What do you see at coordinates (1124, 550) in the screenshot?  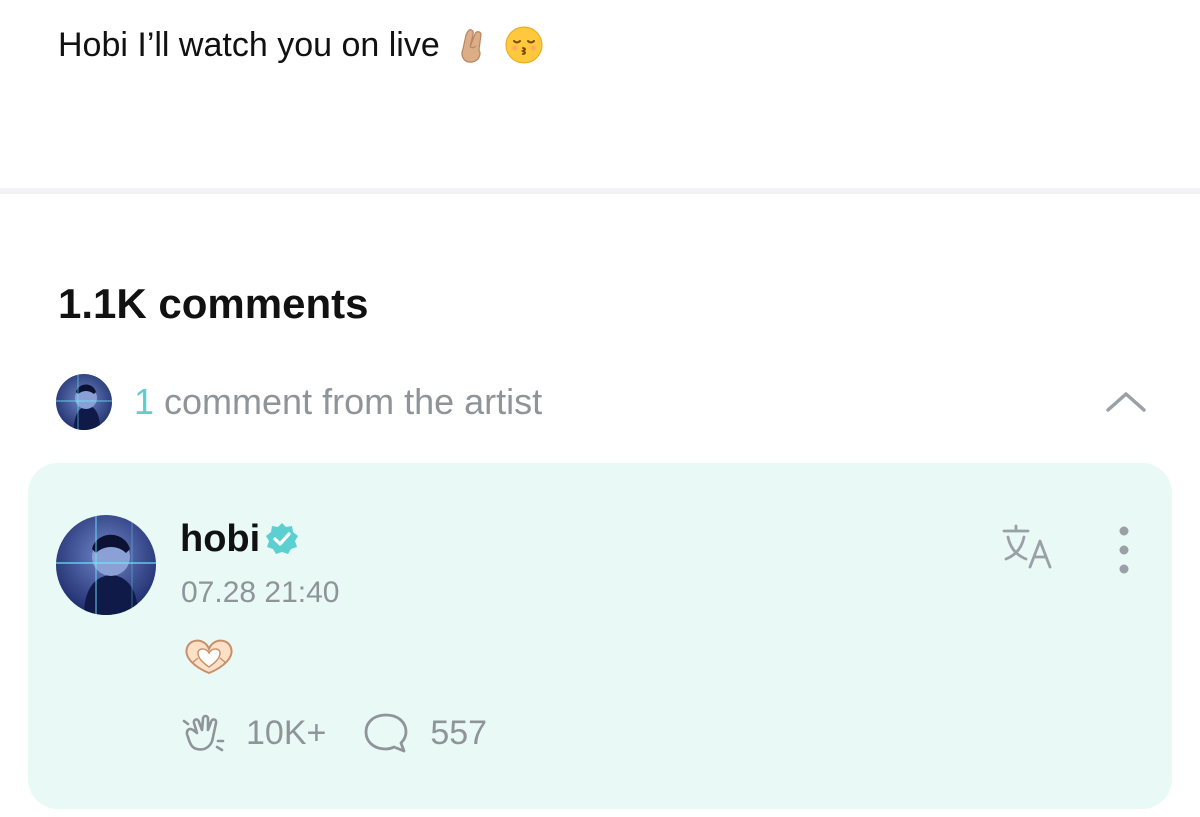 I see `more-options-icon` at bounding box center [1124, 550].